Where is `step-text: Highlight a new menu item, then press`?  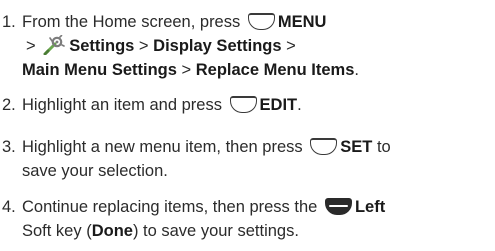 step-text: Highlight a new menu item, then press is located at coordinates (162, 147).